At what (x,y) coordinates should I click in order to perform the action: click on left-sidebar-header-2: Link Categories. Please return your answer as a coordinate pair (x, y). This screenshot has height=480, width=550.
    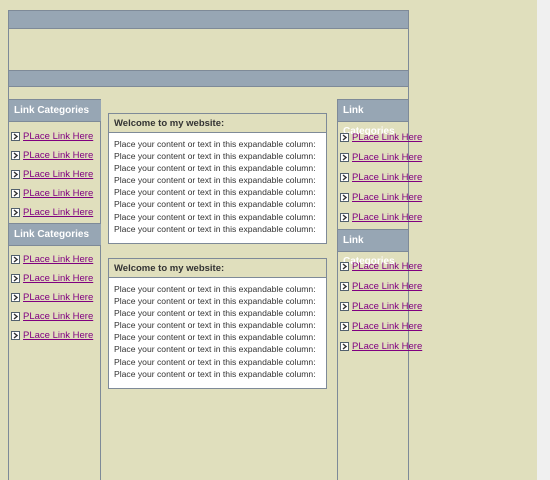
    Looking at the image, I should click on (55, 234).